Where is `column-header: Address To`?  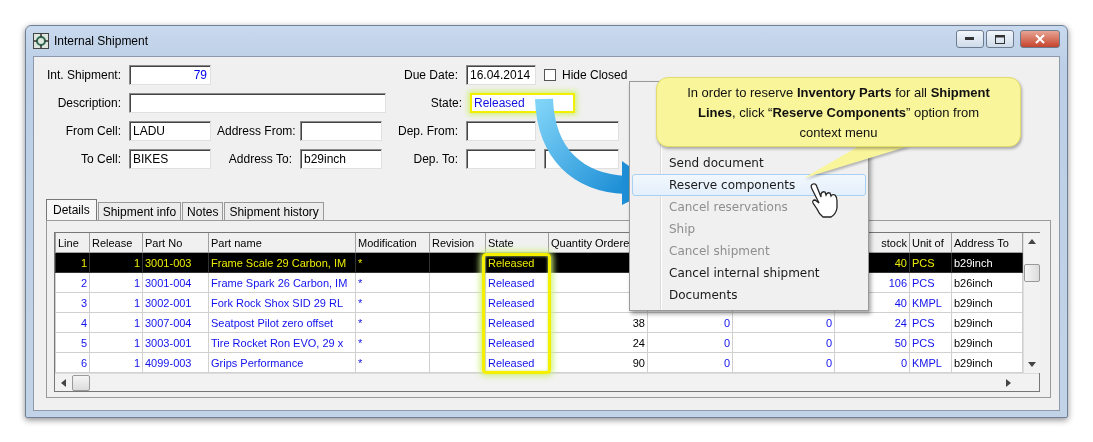
column-header: Address To is located at coordinates (987, 243).